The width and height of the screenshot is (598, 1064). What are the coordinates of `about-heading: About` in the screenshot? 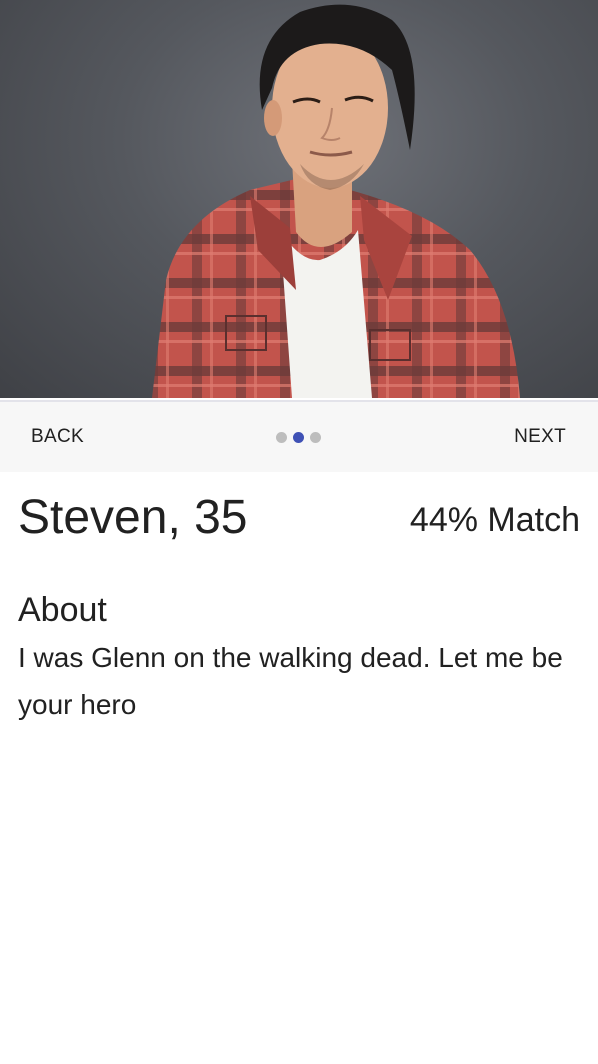 It's located at (62, 610).